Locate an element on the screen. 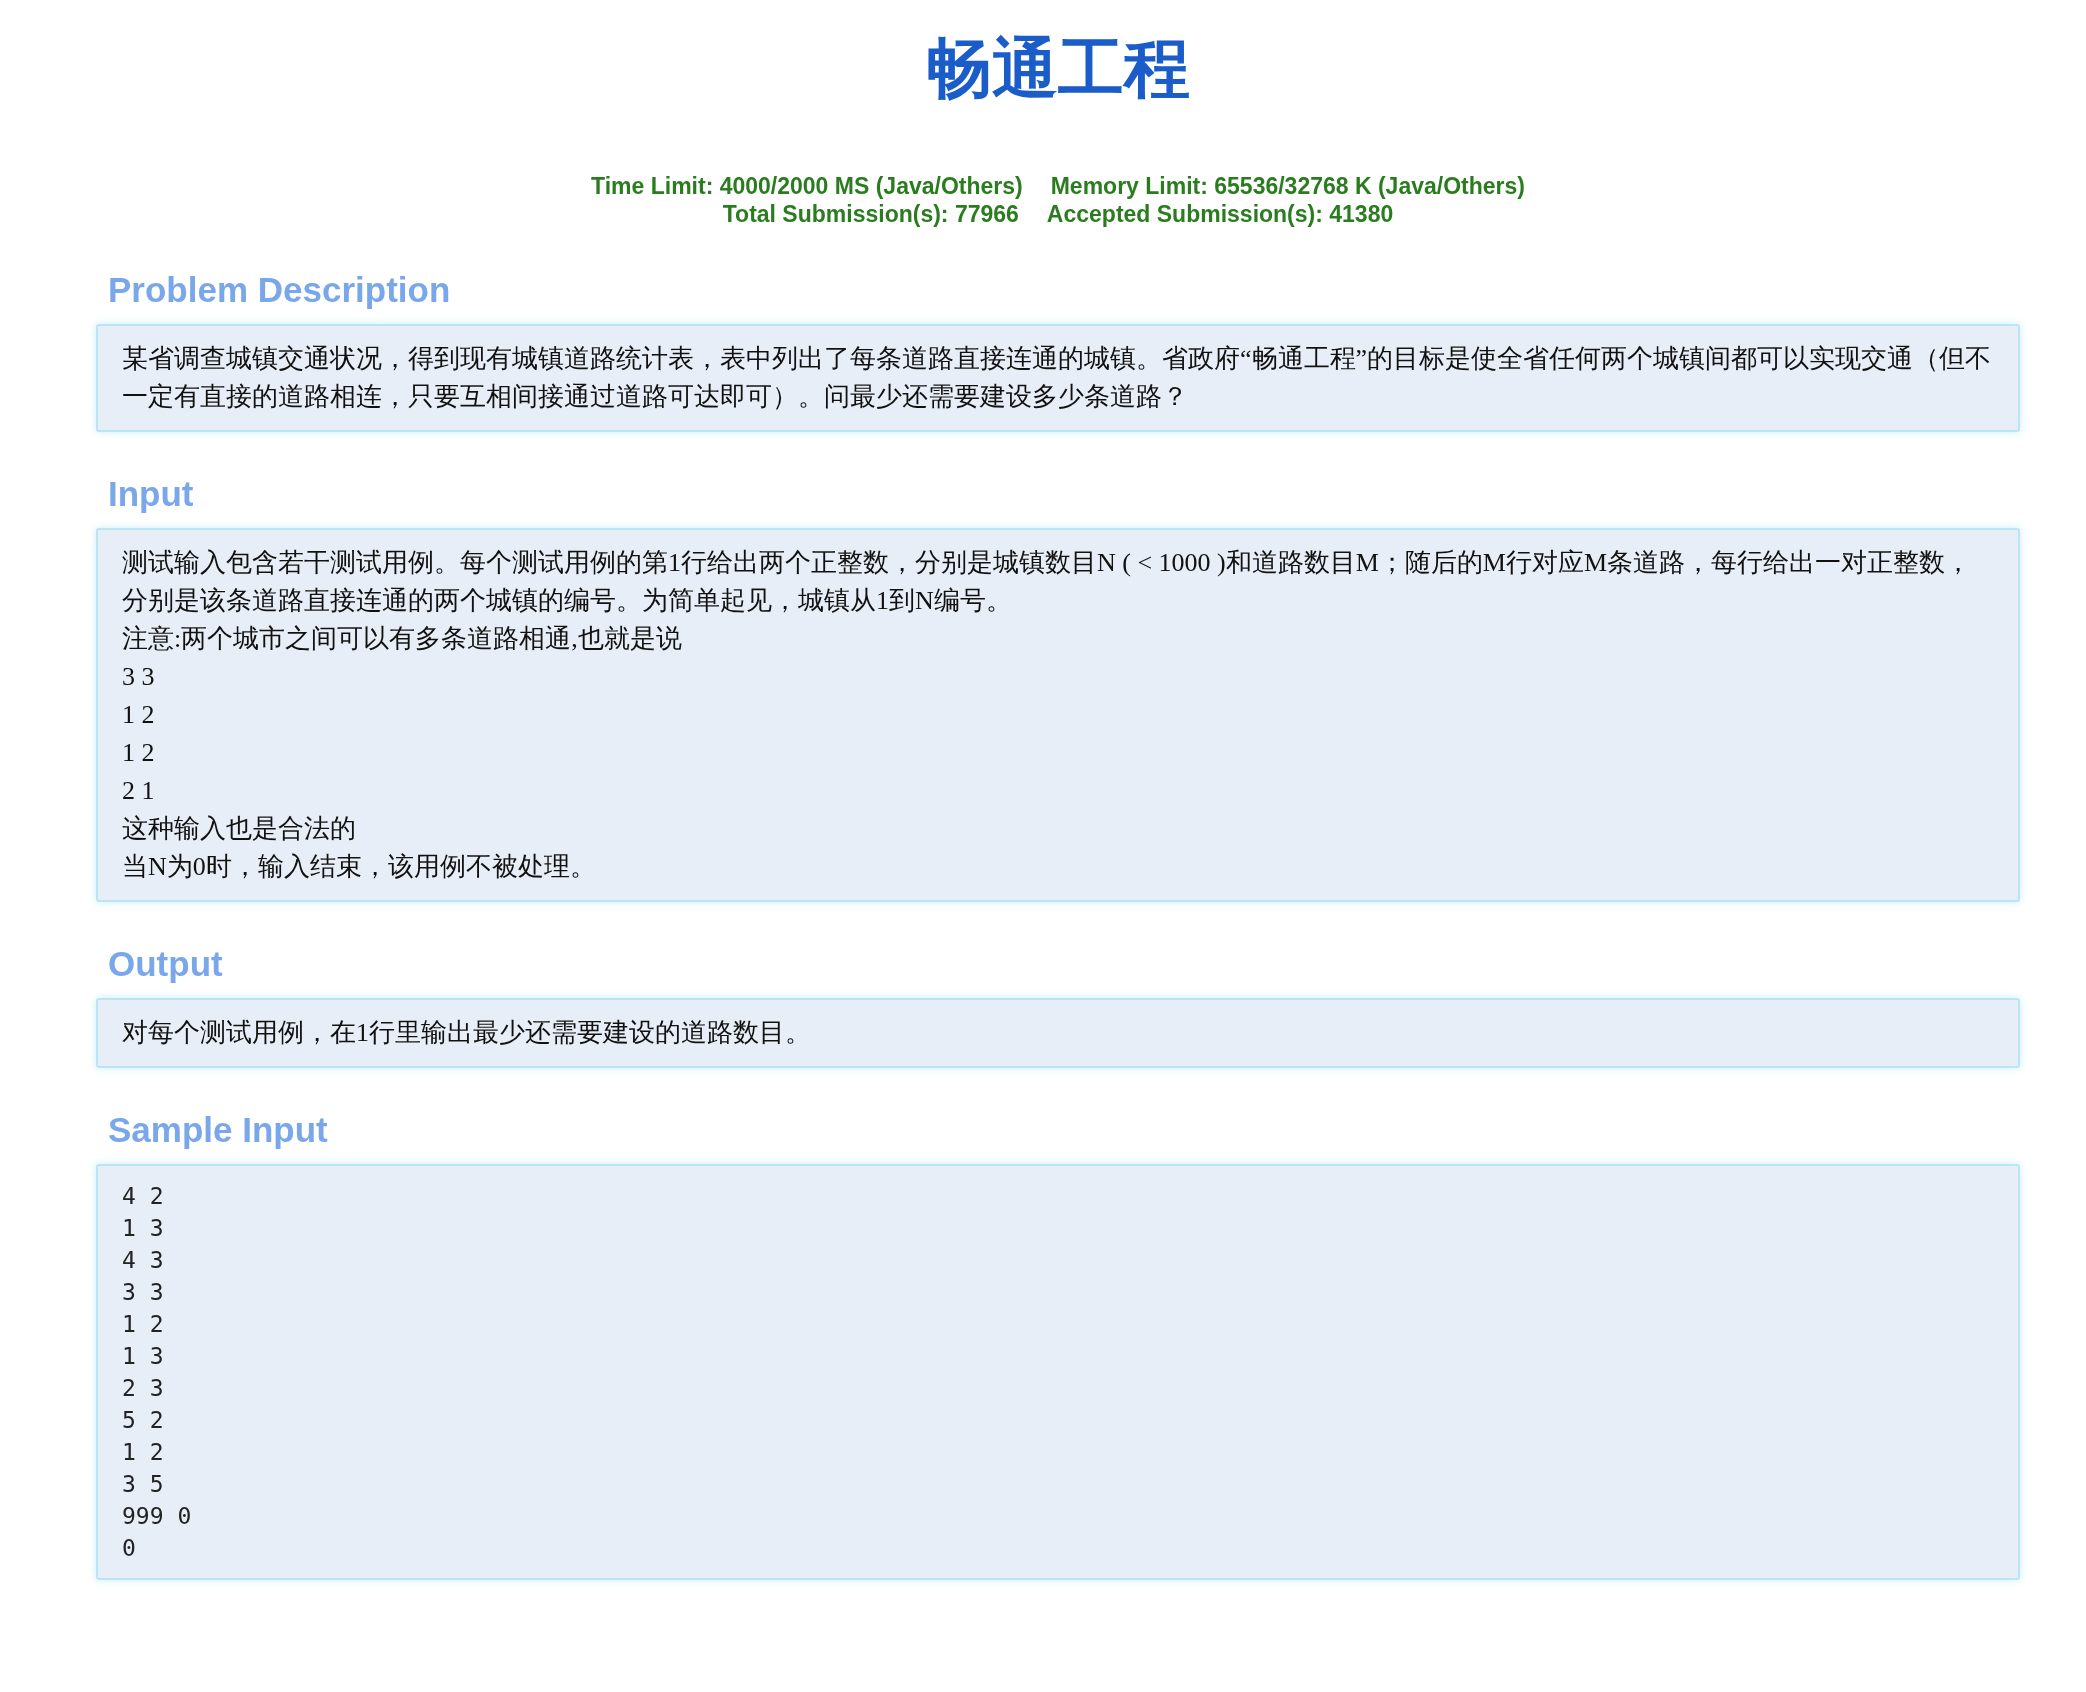 The image size is (2086, 1692). sample-input-line: 999 0 is located at coordinates (157, 1516).